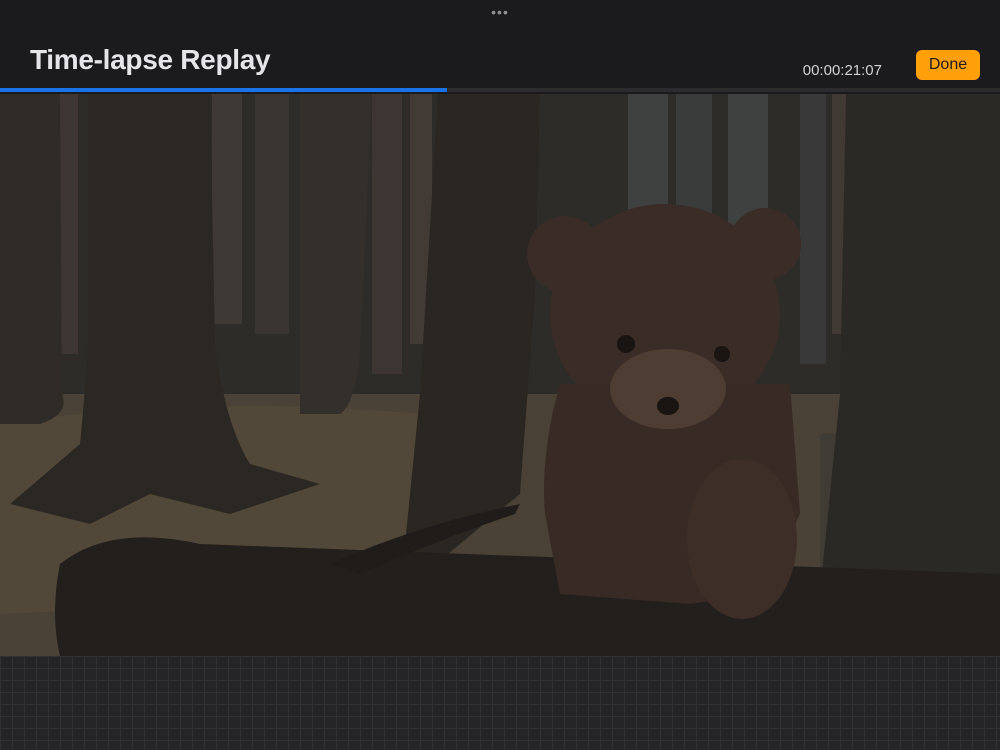 Image resolution: width=1000 pixels, height=750 pixels. I want to click on page-title: Time-lapse Replay, so click(150, 59).